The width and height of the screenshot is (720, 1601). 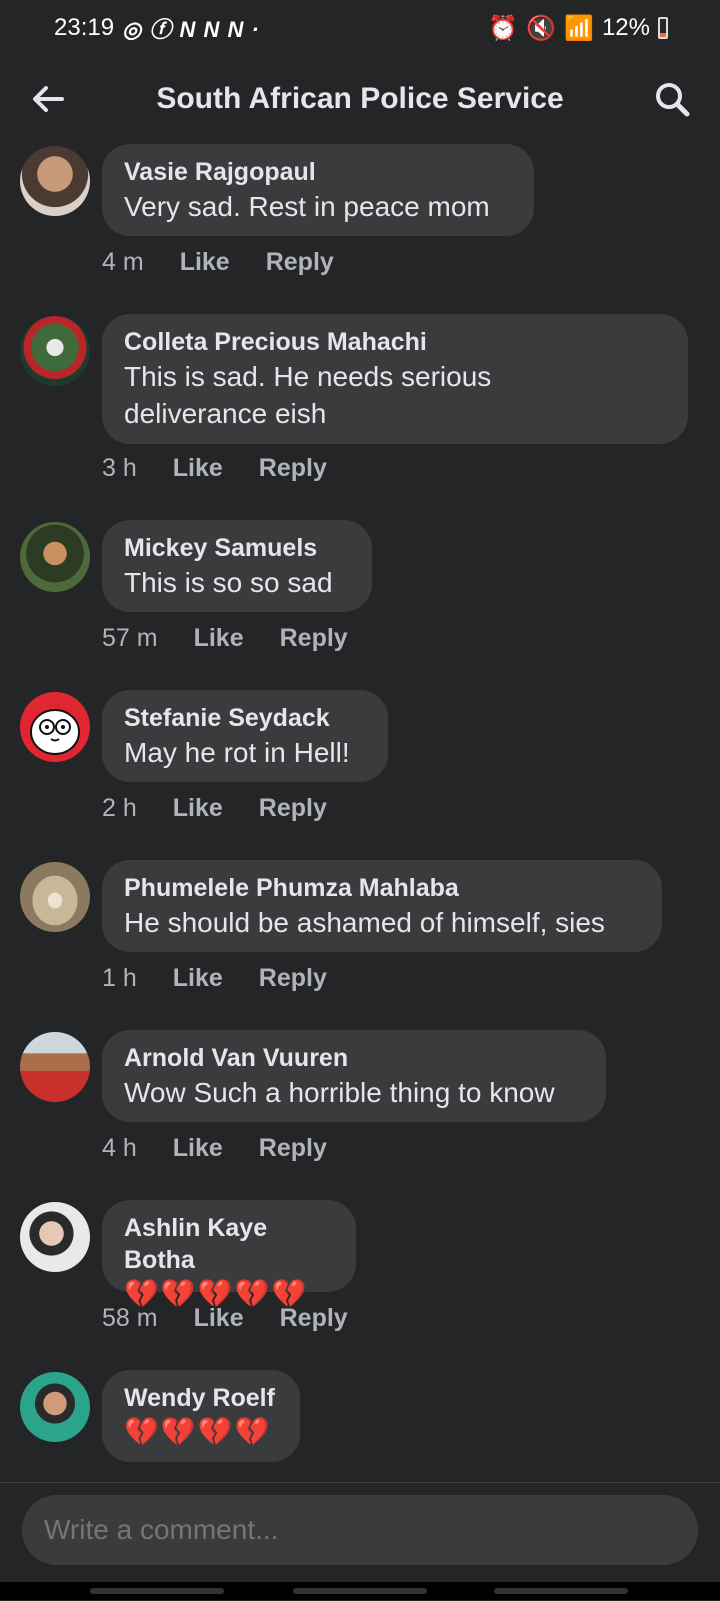 I want to click on comment-actions: 57 m Like Reply, so click(x=225, y=638).